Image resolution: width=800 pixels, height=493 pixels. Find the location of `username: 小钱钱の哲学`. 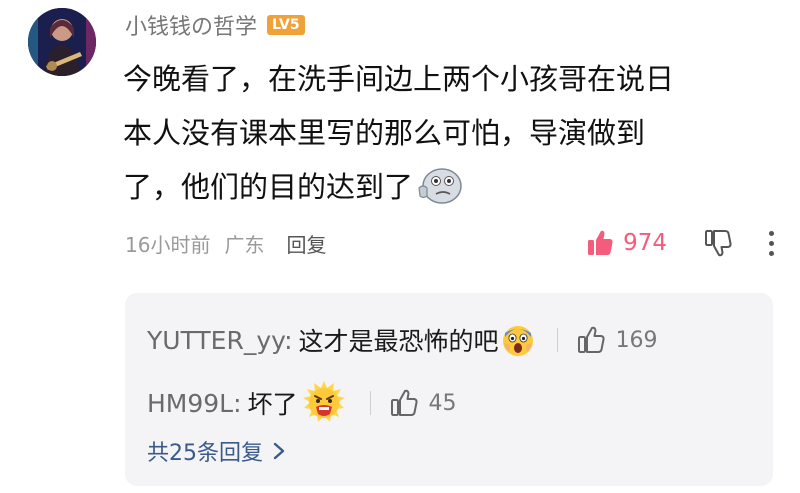

username: 小钱钱の哲学 is located at coordinates (191, 25).